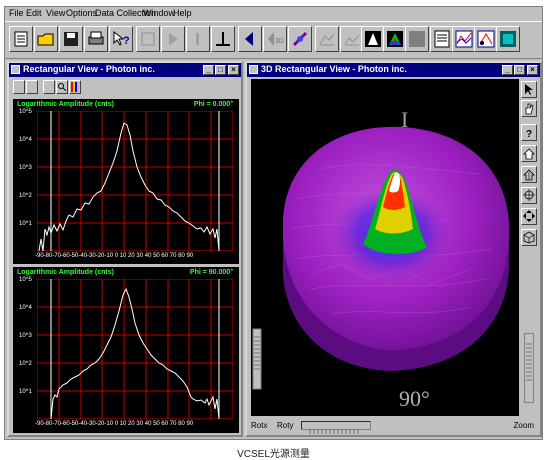  Describe the element at coordinates (159, 13) in the screenshot. I see `menu-window: Window` at that location.